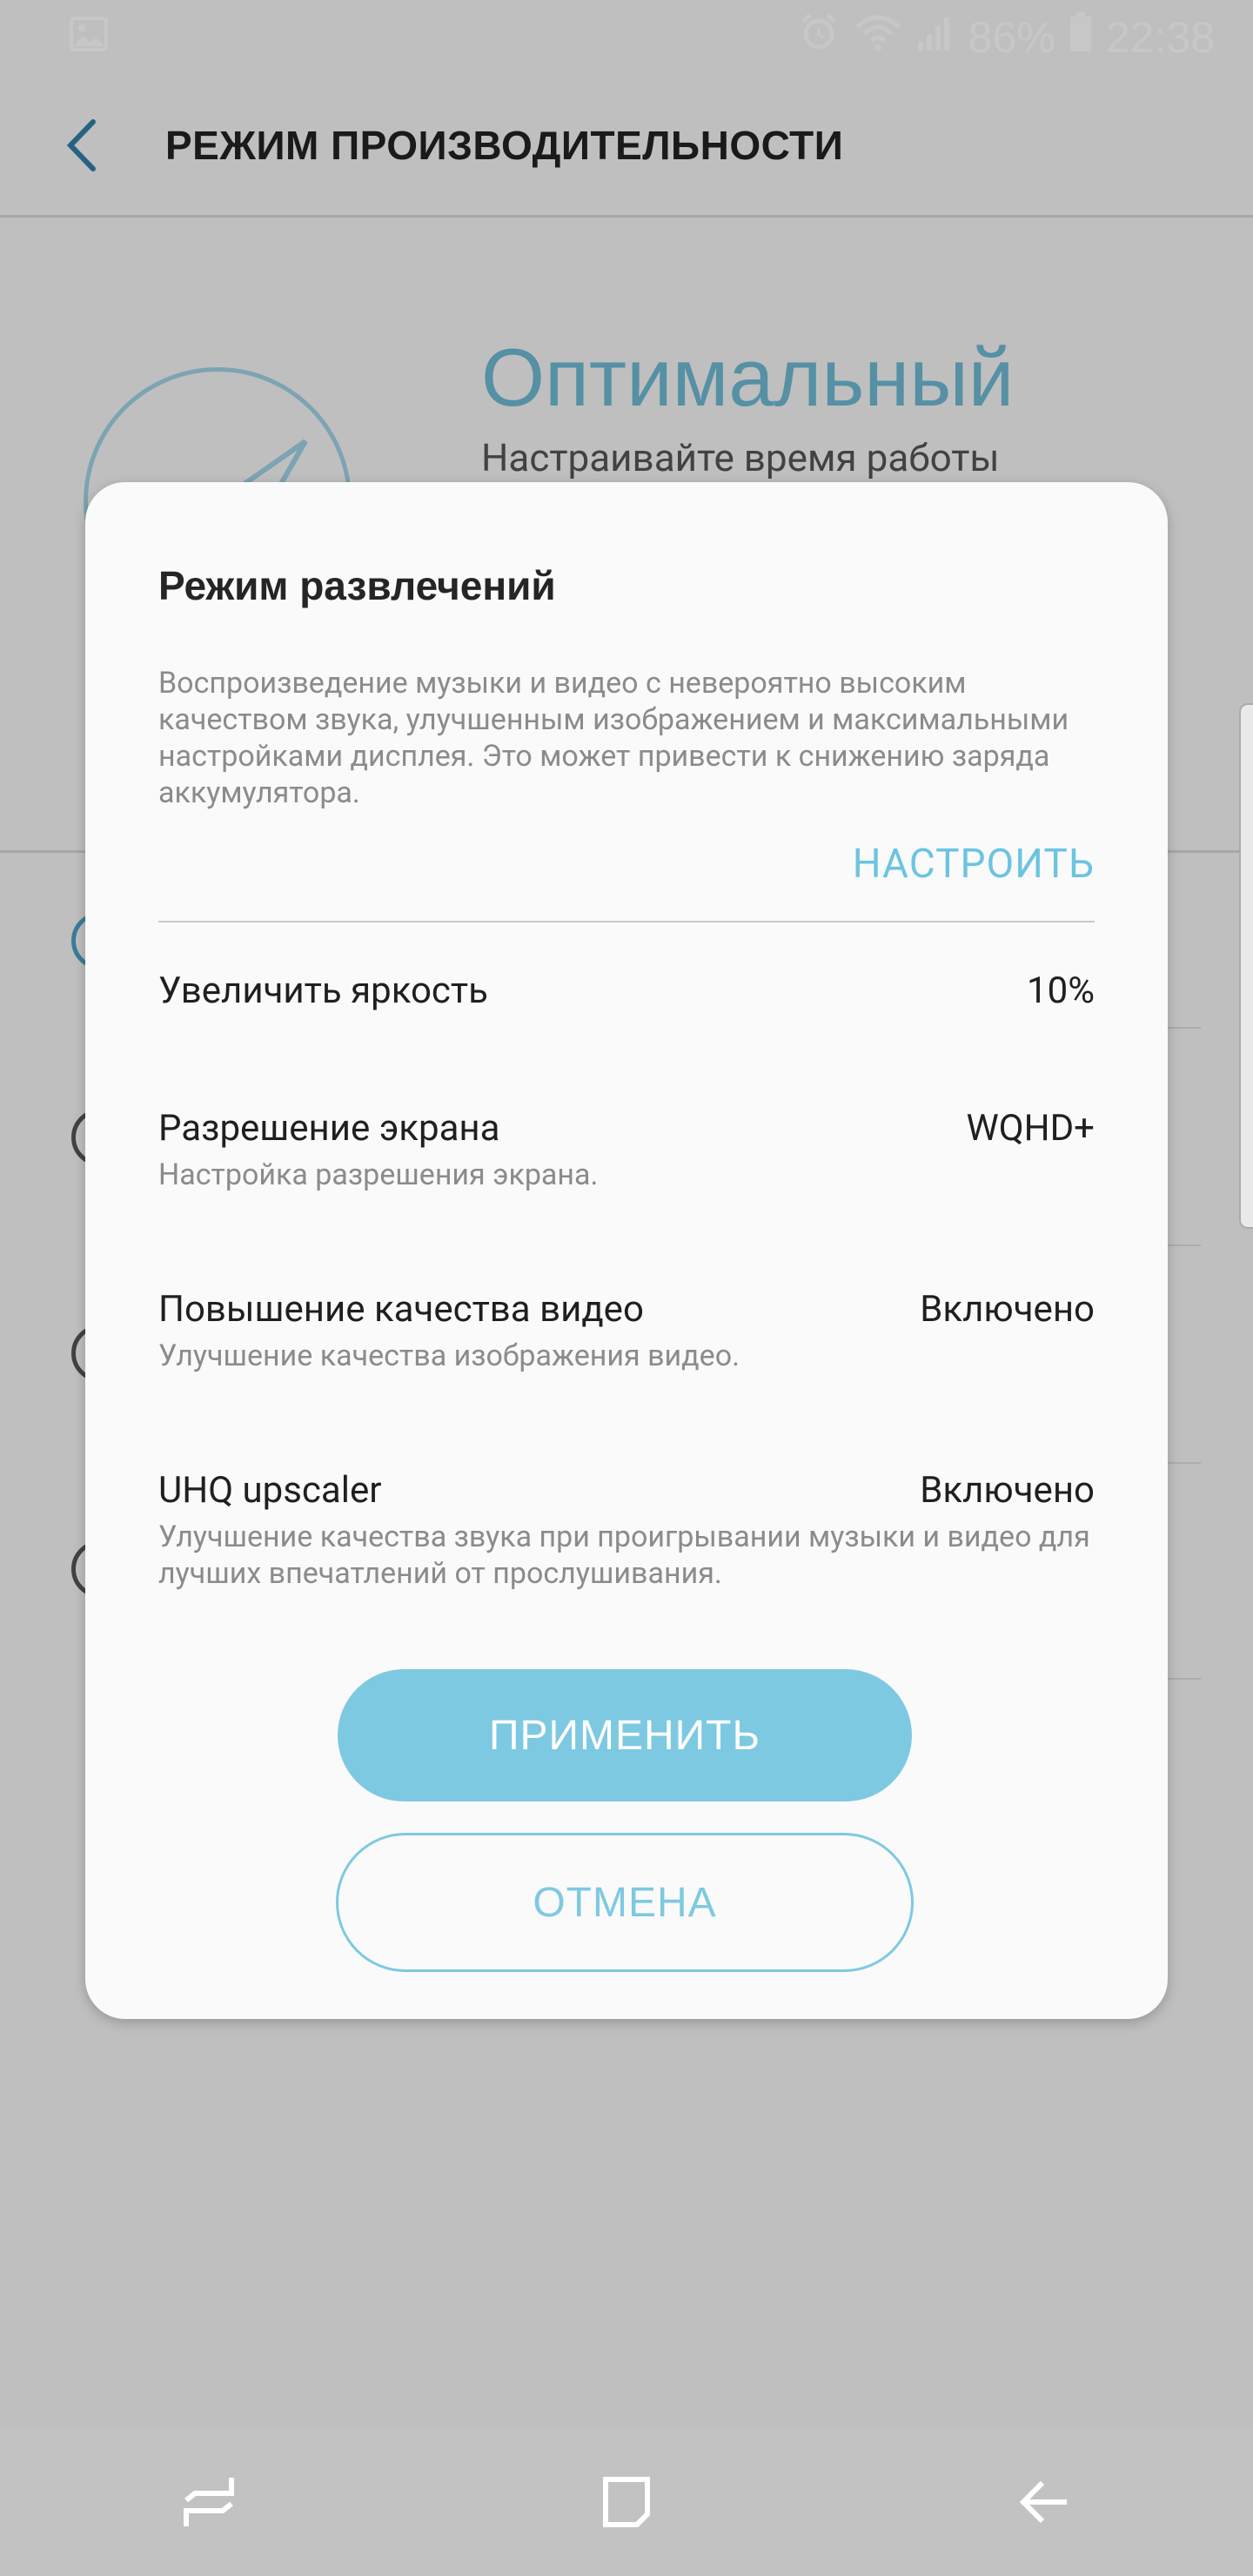 This screenshot has height=2576, width=1253. What do you see at coordinates (378, 1175) in the screenshot?
I see `setting-description: Настройка разрешения экрана.` at bounding box center [378, 1175].